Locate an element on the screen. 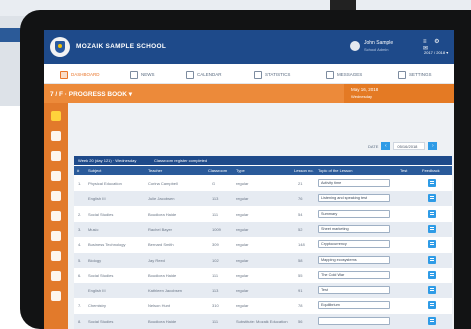  user-name: John Sample is located at coordinates (378, 43).